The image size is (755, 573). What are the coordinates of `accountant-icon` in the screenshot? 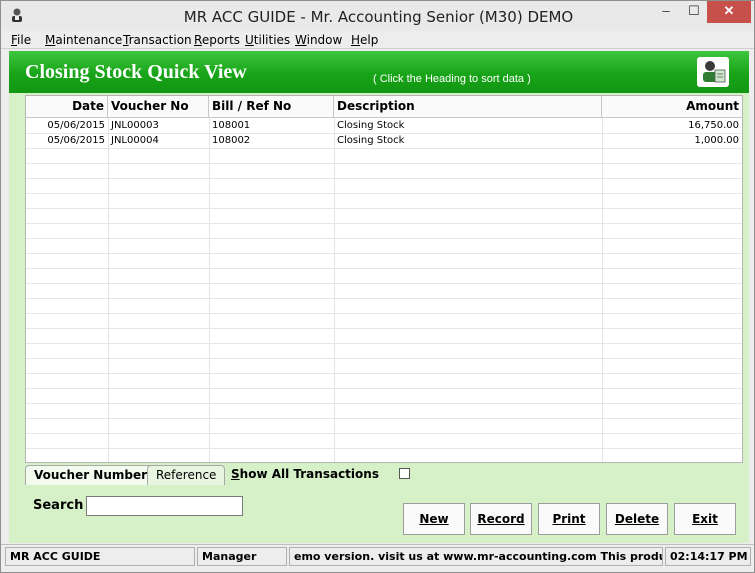 It's located at (713, 72).